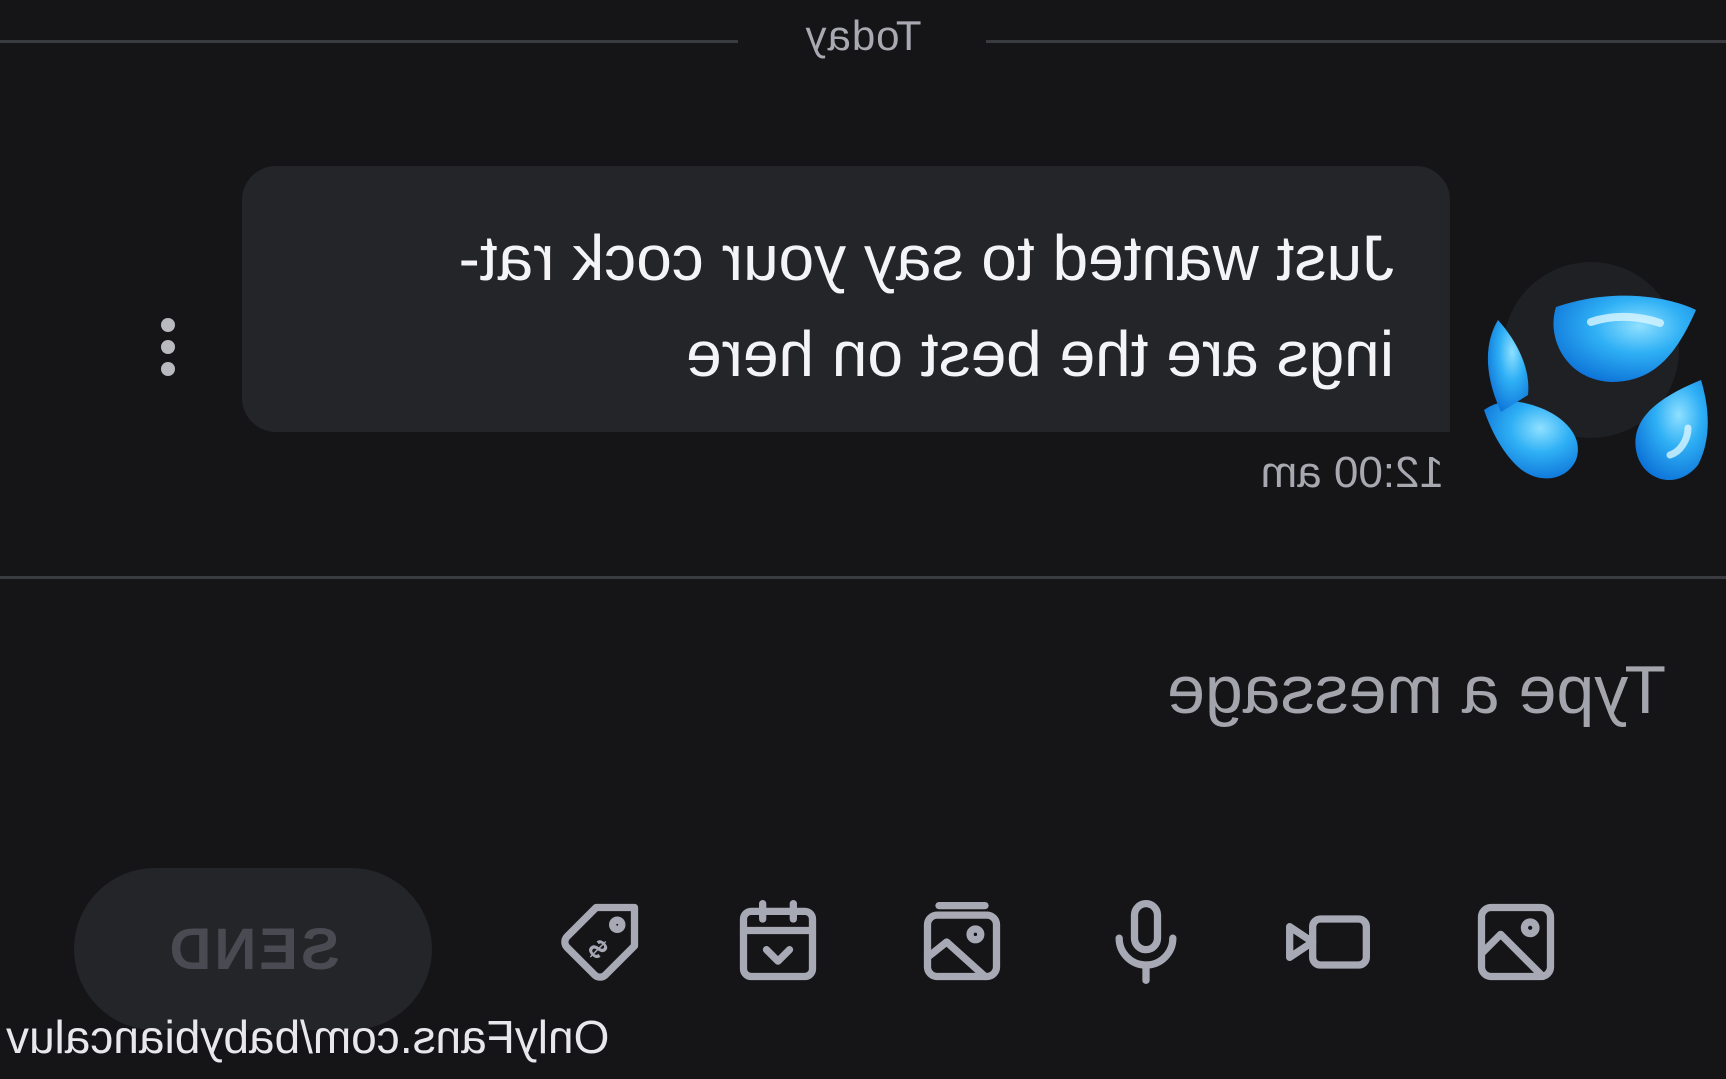  Describe the element at coordinates (863, 35) in the screenshot. I see `date-divider-label: Today` at that location.